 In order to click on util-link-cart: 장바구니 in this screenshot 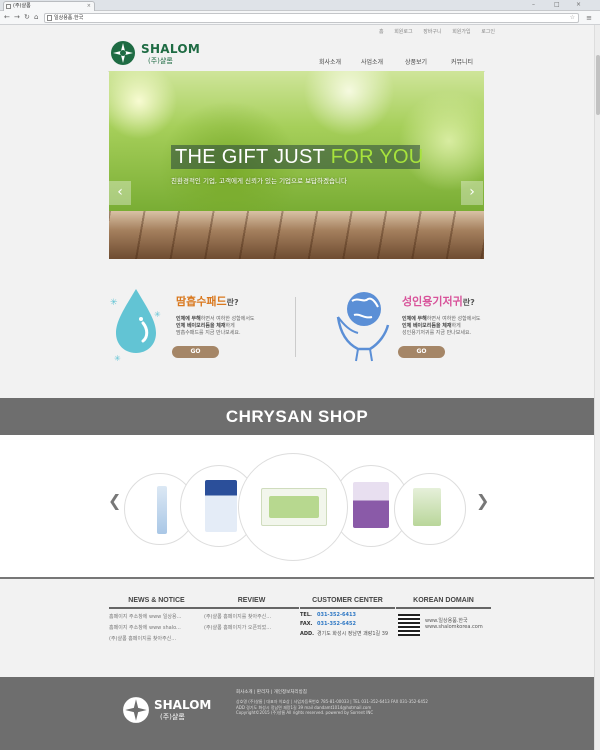, I will do `click(432, 32)`.